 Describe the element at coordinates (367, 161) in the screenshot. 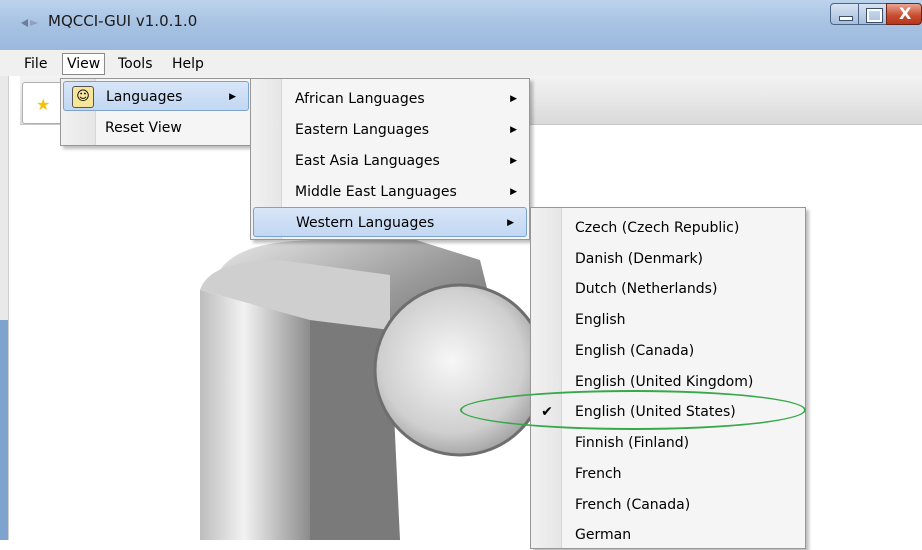

I see `menu-item-label: East Asia Languages` at that location.